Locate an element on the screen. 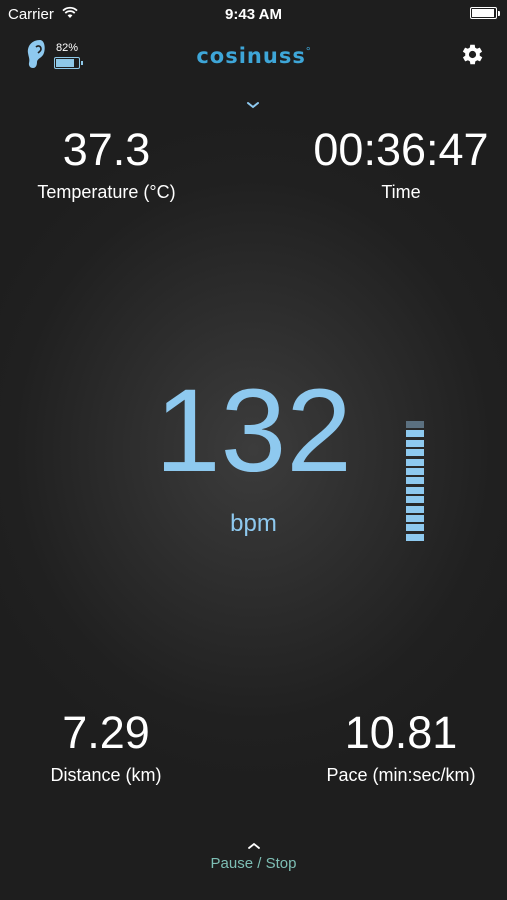  heart-rate-value: 132 is located at coordinates (253, 431).